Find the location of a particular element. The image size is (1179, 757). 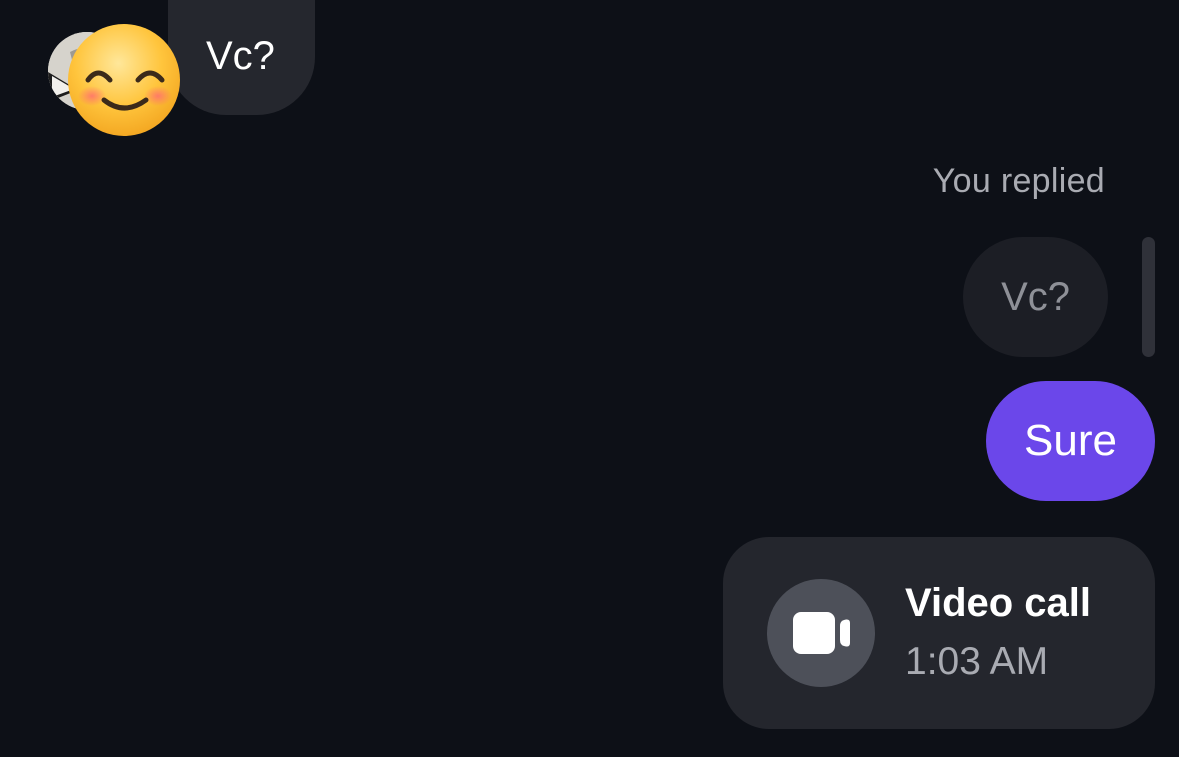

quoted-message-text: Vc? is located at coordinates (1035, 296).